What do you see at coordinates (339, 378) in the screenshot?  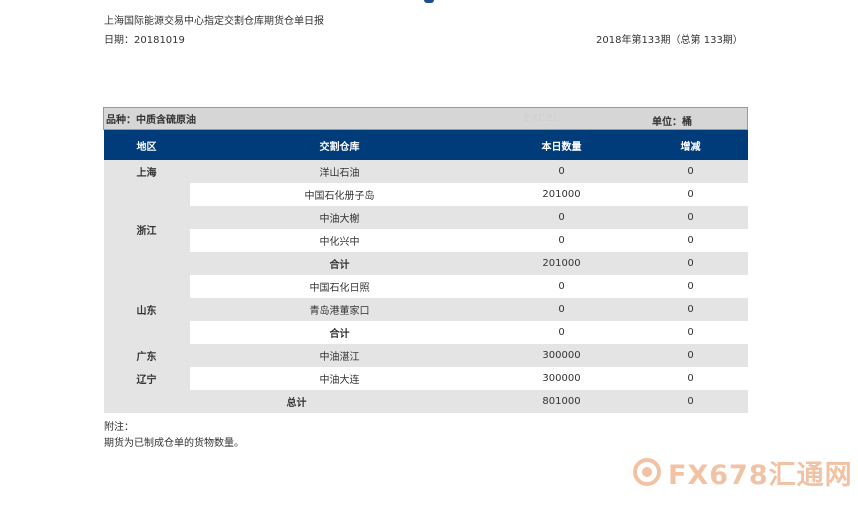 I see `warehouse-cell: 中油大连` at bounding box center [339, 378].